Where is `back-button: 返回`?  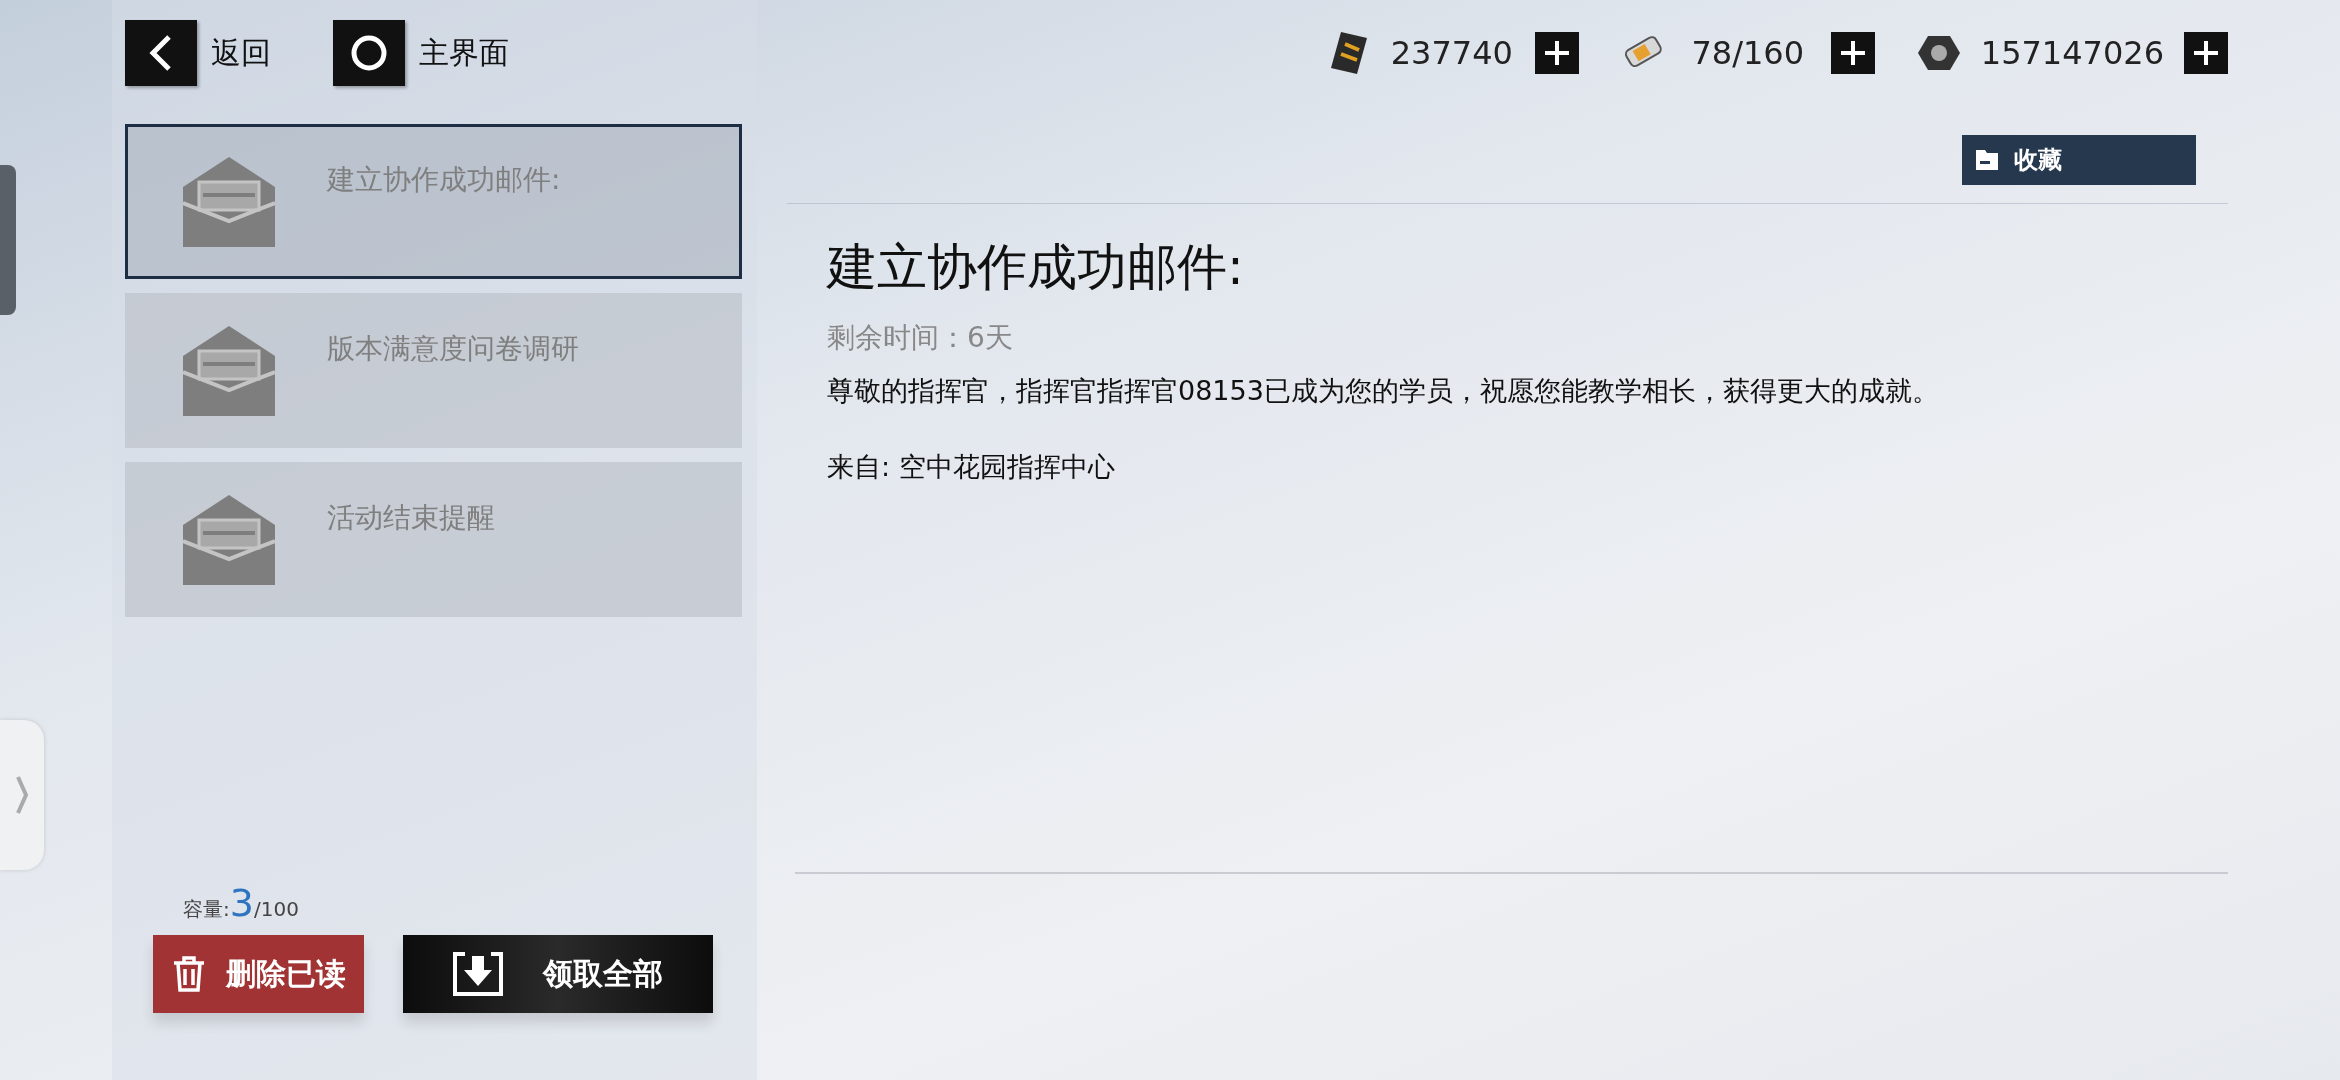 back-button: 返回 is located at coordinates (198, 53).